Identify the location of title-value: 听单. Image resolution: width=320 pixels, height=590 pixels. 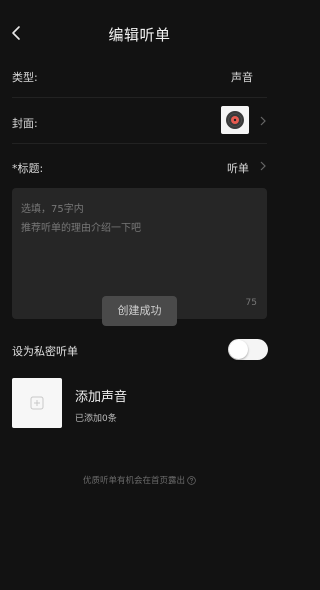
(238, 168).